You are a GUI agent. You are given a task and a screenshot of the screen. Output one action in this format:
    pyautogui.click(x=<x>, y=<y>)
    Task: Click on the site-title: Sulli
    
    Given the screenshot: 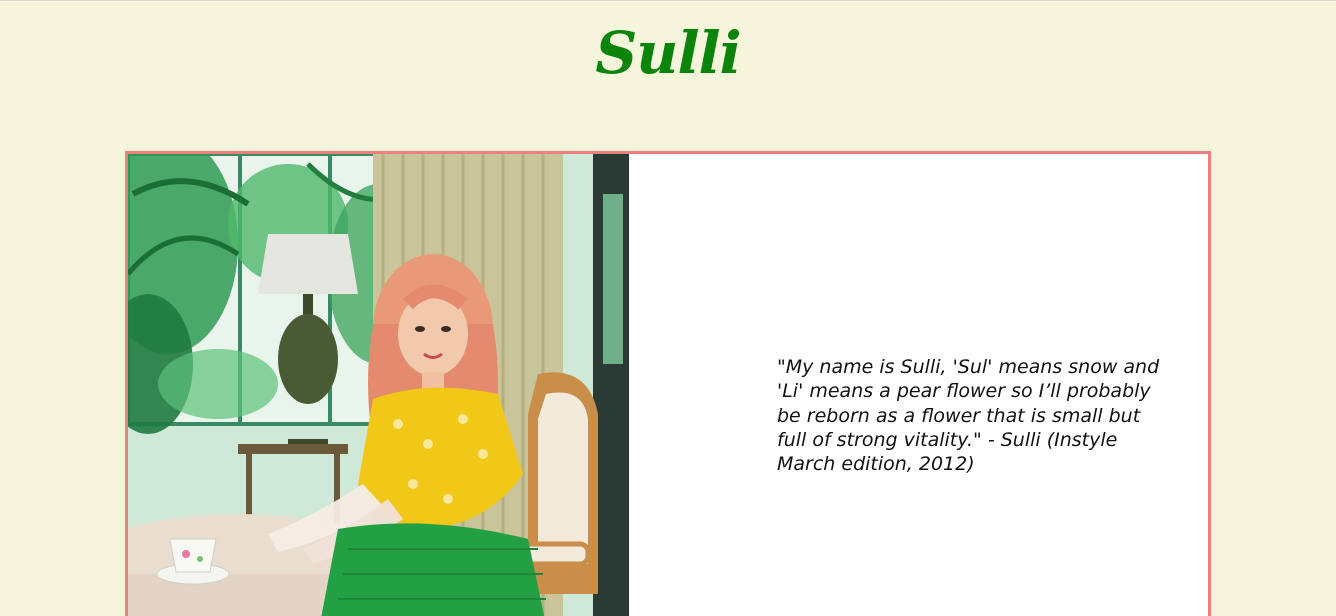 What is the action you would take?
    pyautogui.click(x=668, y=53)
    